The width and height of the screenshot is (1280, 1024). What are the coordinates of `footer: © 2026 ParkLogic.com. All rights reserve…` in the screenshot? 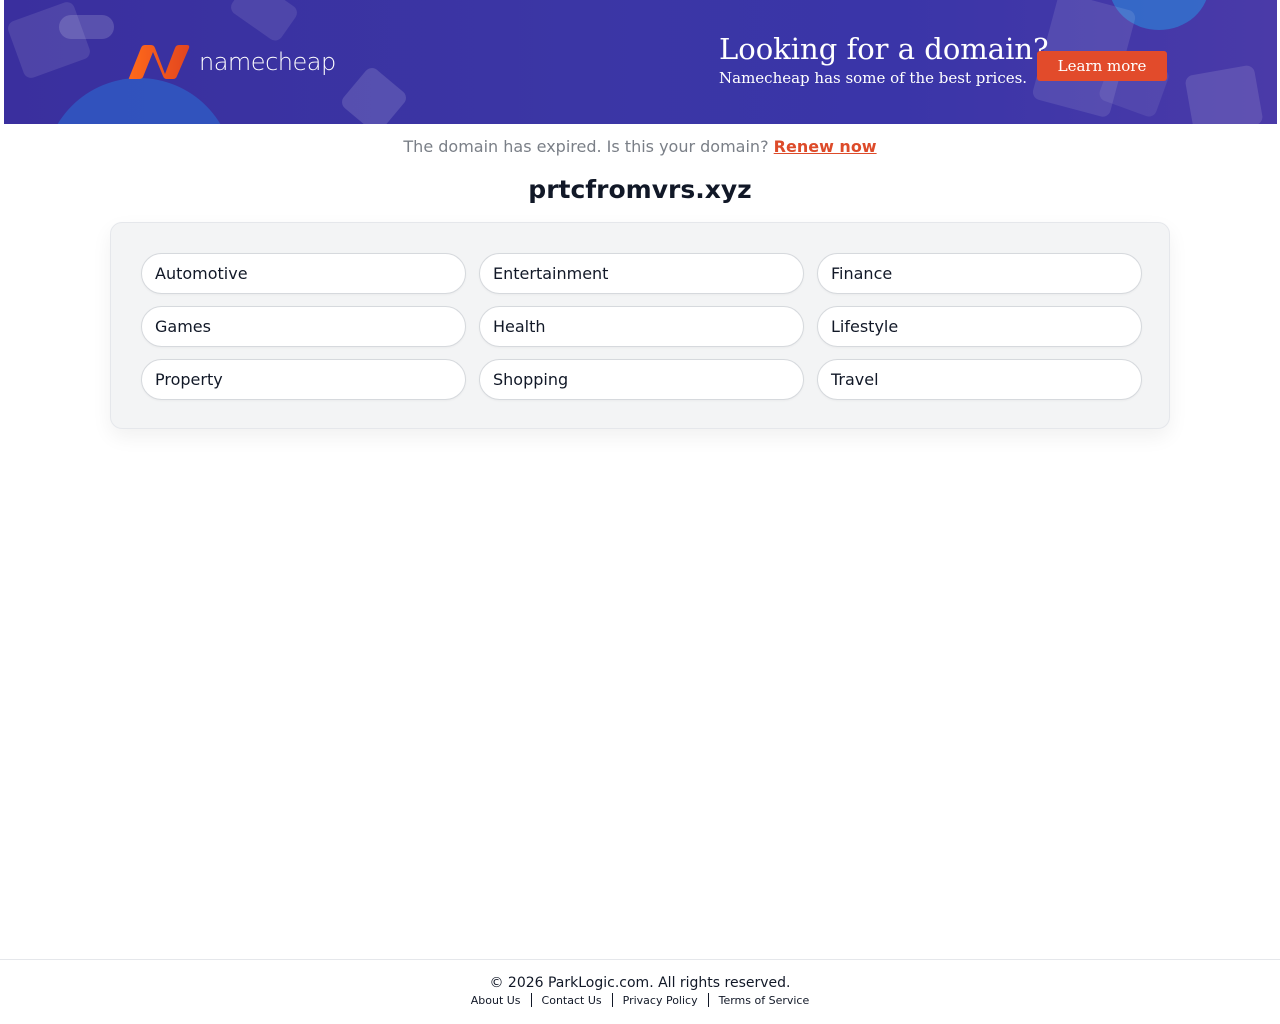 It's located at (640, 991).